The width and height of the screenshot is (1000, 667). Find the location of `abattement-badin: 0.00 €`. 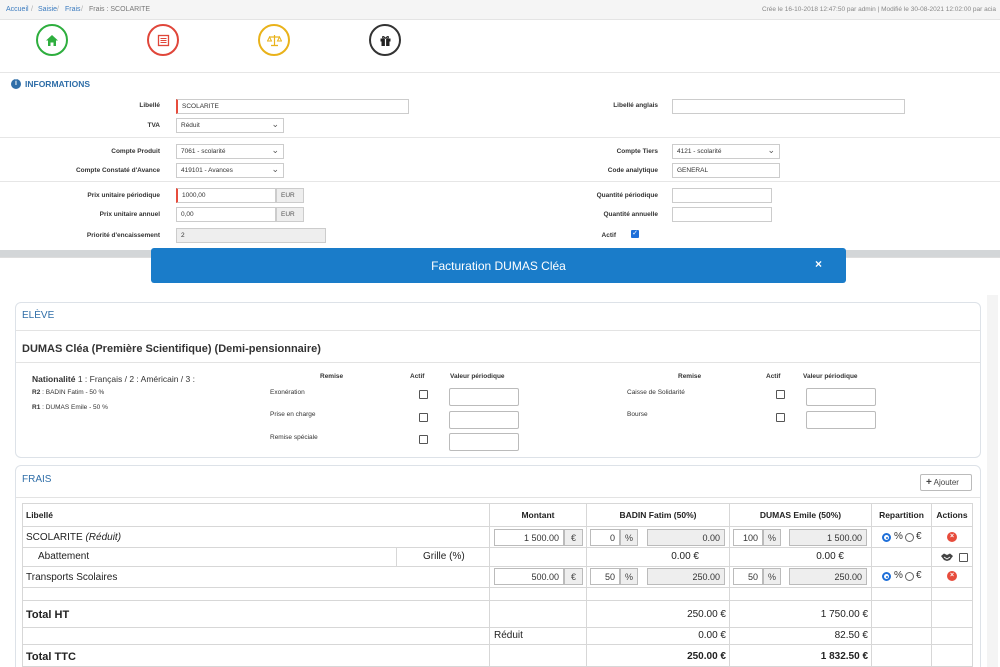

abattement-badin: 0.00 € is located at coordinates (658, 557).